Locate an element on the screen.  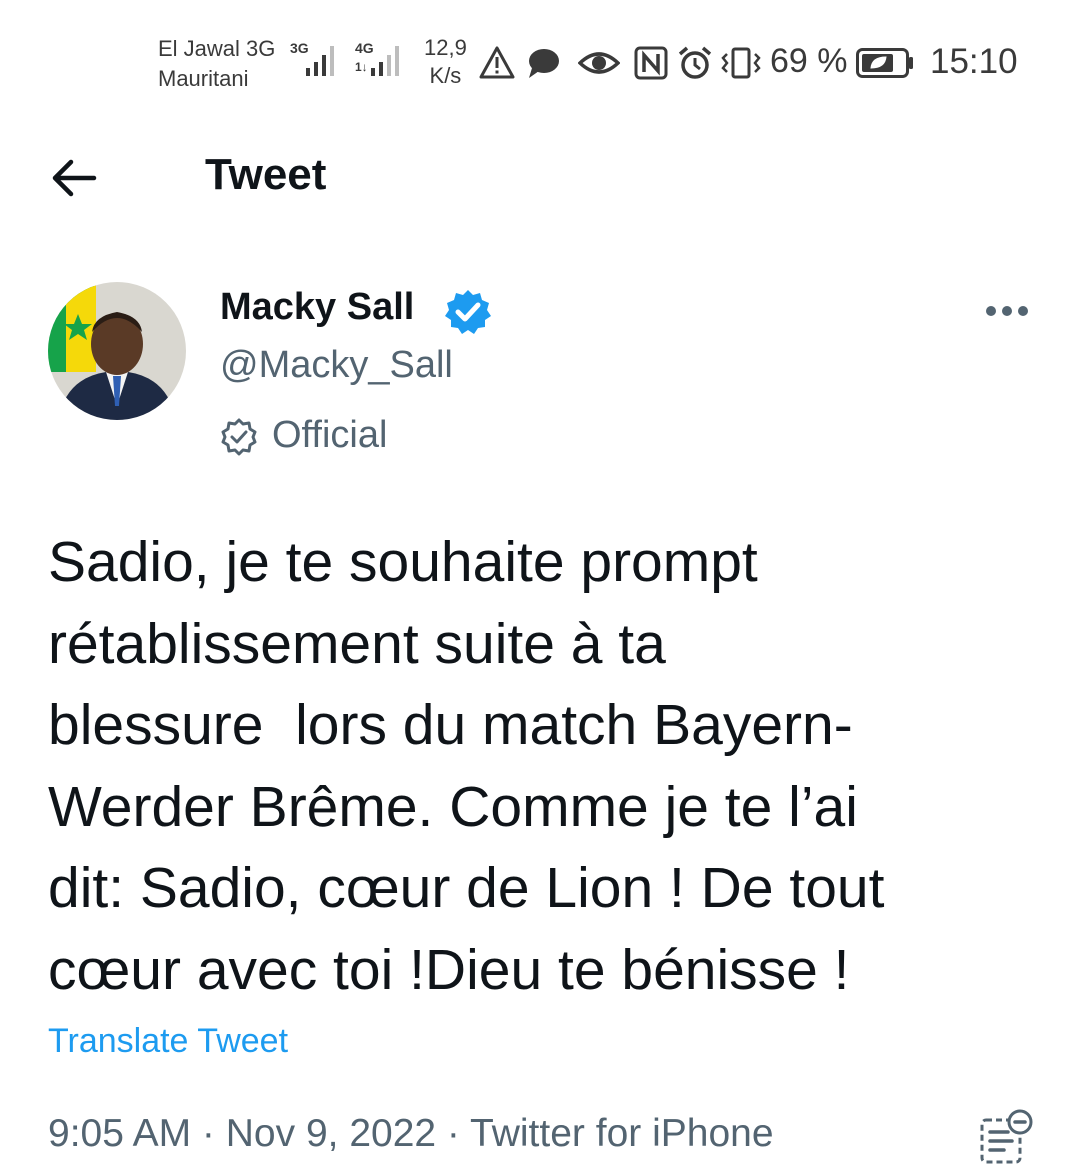
back-button is located at coordinates (74, 178).